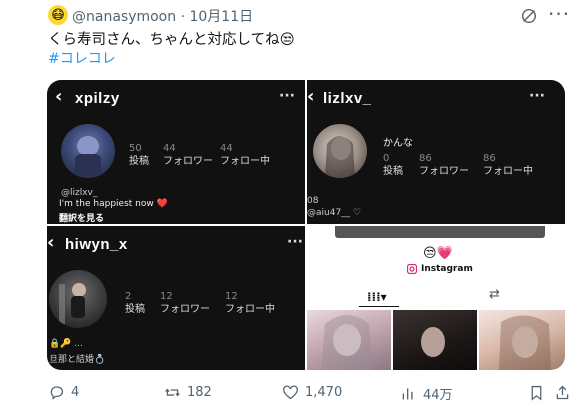 The height and width of the screenshot is (409, 580). What do you see at coordinates (77, 360) in the screenshot?
I see `profile-bio-2: 旦那と結婚💍` at bounding box center [77, 360].